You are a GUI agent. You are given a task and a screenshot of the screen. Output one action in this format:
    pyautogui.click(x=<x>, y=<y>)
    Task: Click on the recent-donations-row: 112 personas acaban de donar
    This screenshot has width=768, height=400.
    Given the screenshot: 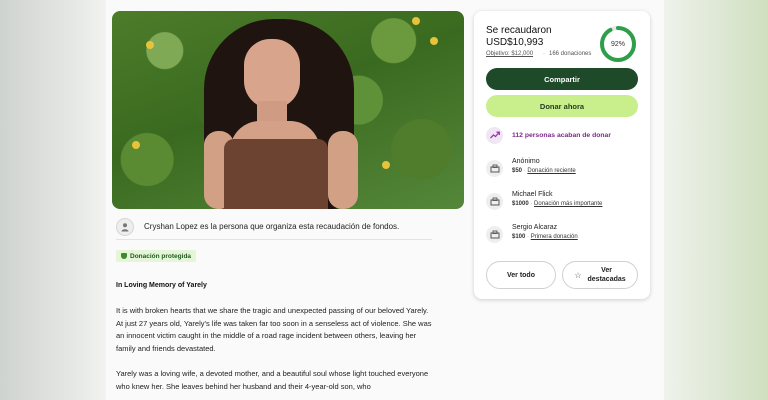 What is the action you would take?
    pyautogui.click(x=562, y=135)
    